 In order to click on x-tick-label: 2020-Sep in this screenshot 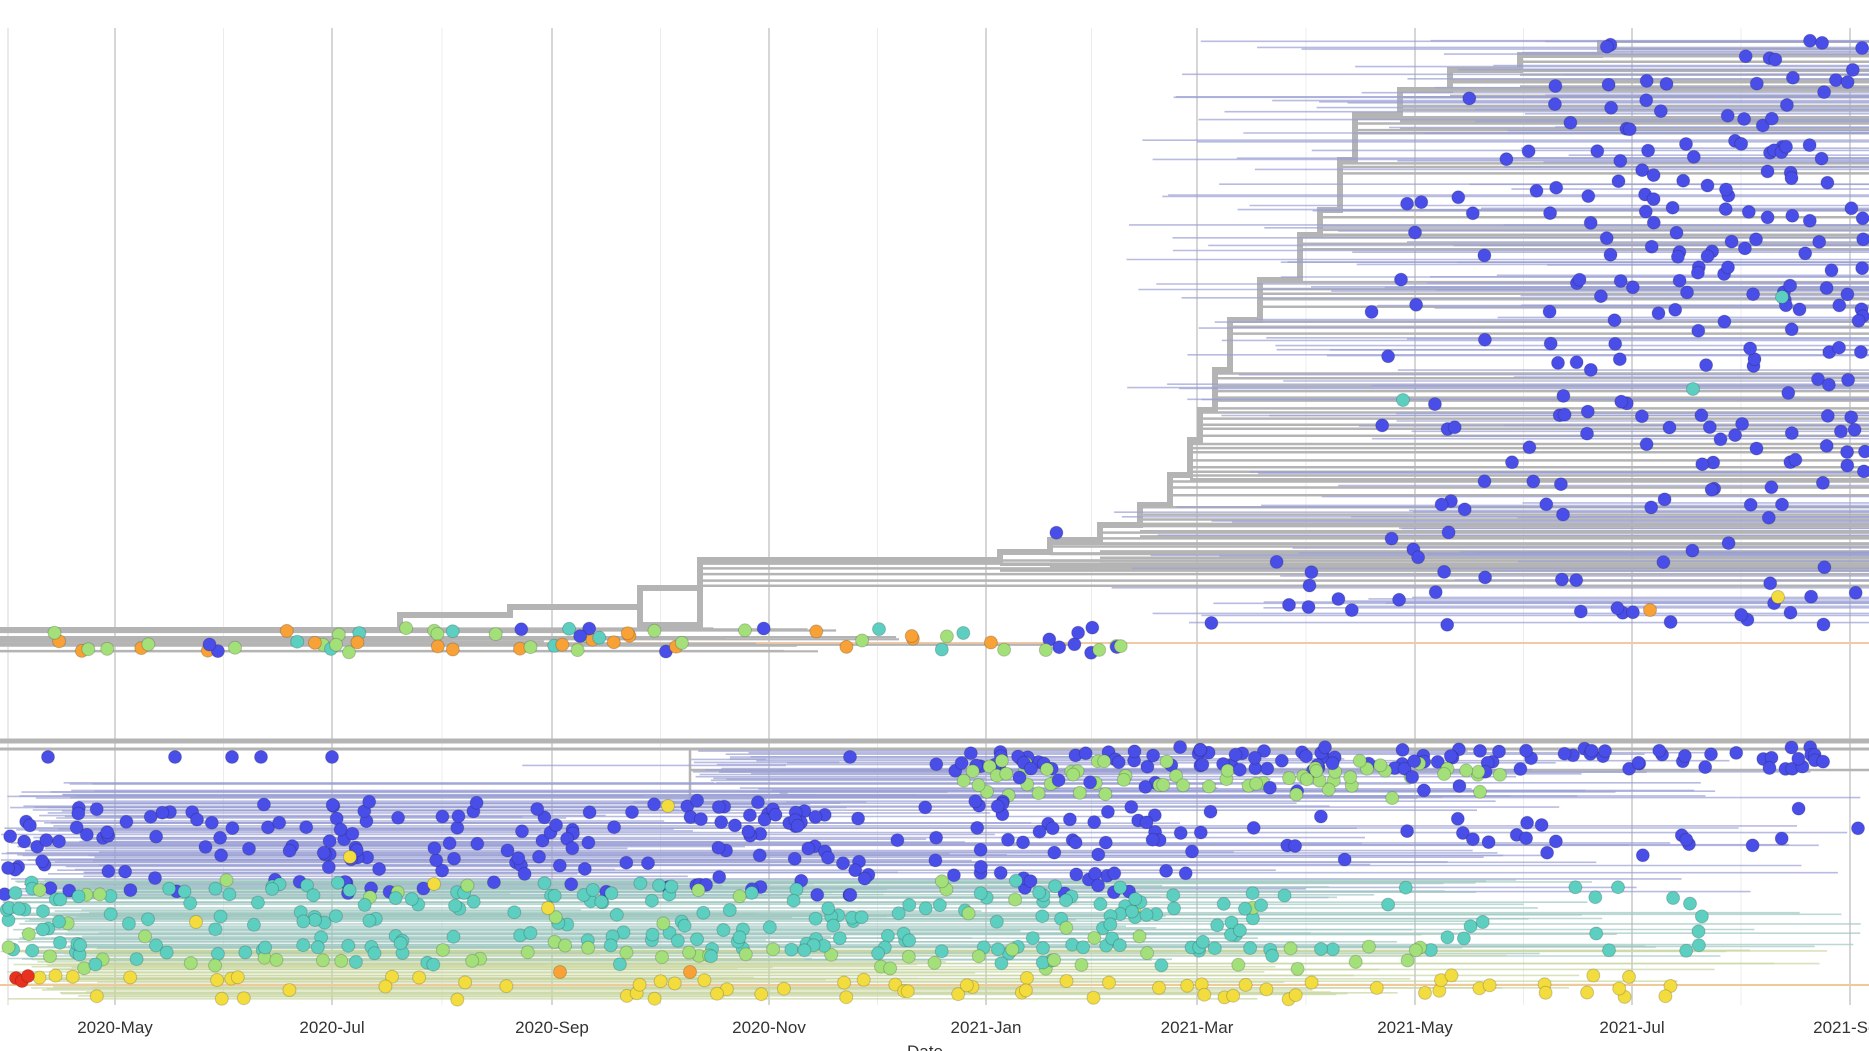, I will do `click(552, 1027)`.